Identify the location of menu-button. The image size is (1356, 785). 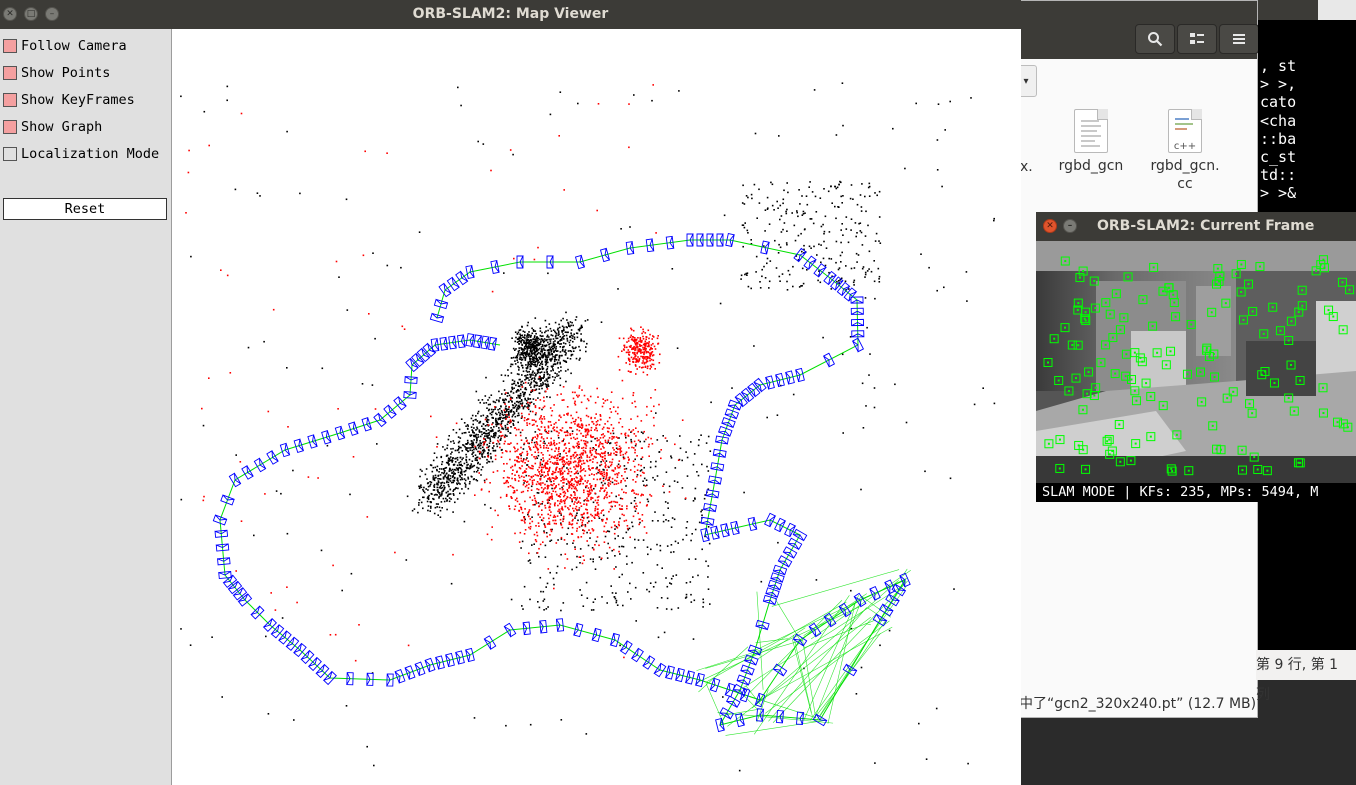
(1239, 39).